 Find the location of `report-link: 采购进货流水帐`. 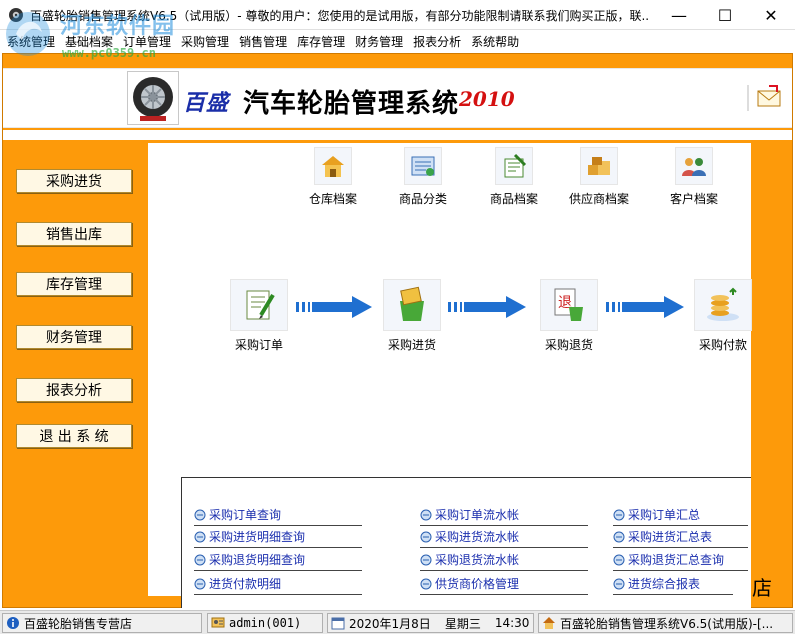

report-link: 采购进货流水帐 is located at coordinates (504, 538).